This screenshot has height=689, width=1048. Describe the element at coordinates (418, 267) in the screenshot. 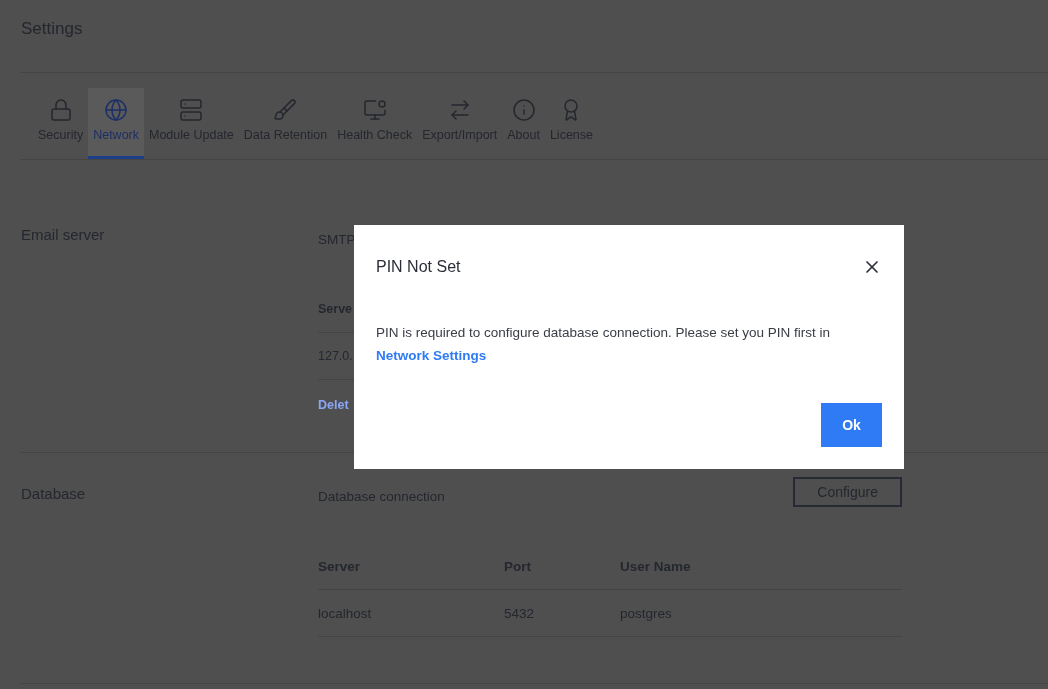

I see `dialog-title: PIN Not Set` at that location.